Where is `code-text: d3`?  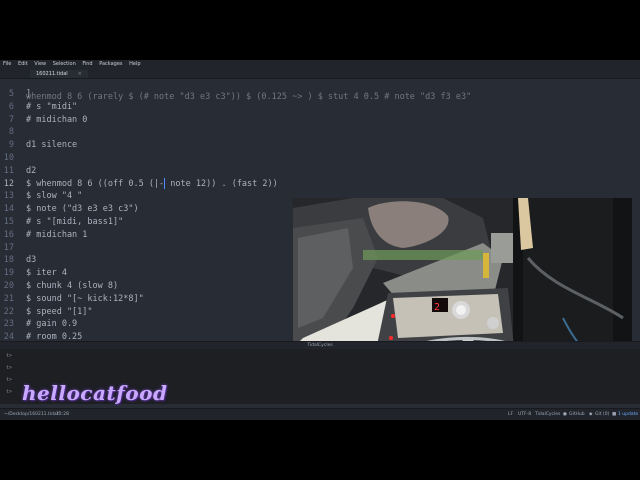
code-text: d3 is located at coordinates (31, 260).